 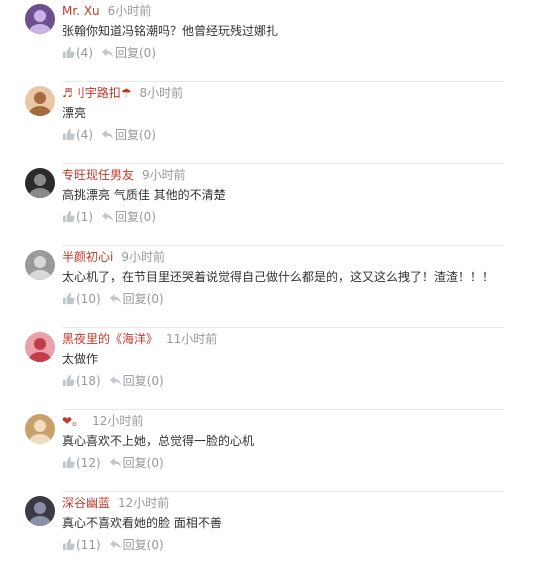 I want to click on comment-text: 高挑漂亮 气质佳 其他的不清楚, so click(x=144, y=195).